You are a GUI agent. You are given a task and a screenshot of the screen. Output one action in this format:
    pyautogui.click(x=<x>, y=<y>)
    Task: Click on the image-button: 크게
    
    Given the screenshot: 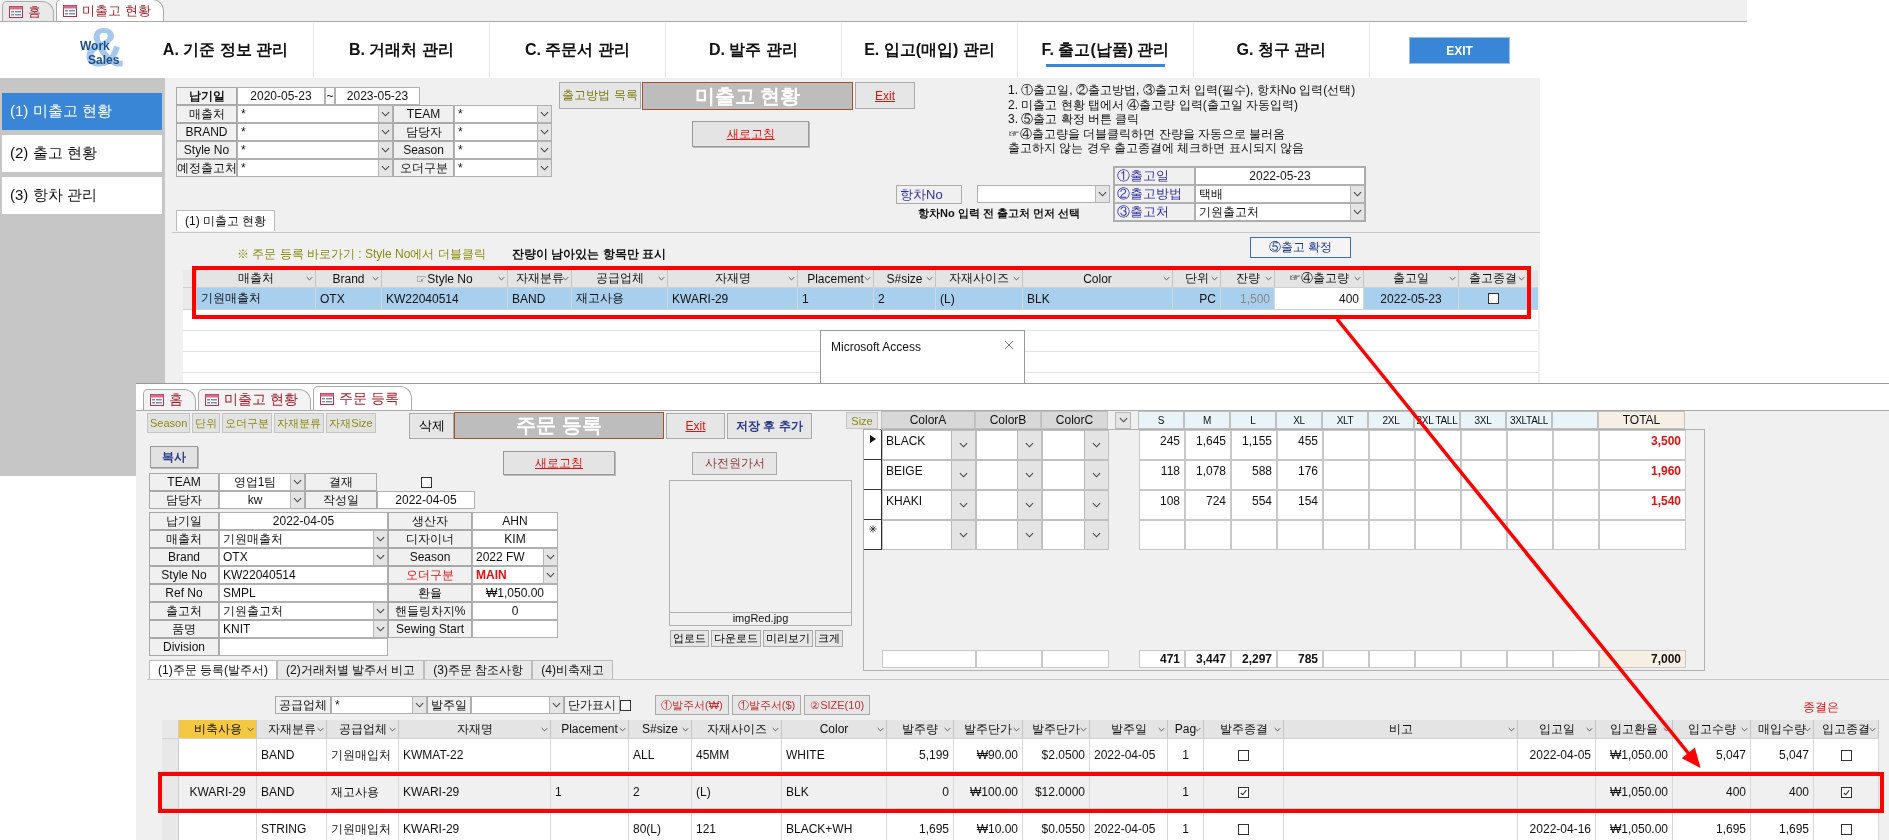 What is the action you would take?
    pyautogui.click(x=829, y=638)
    